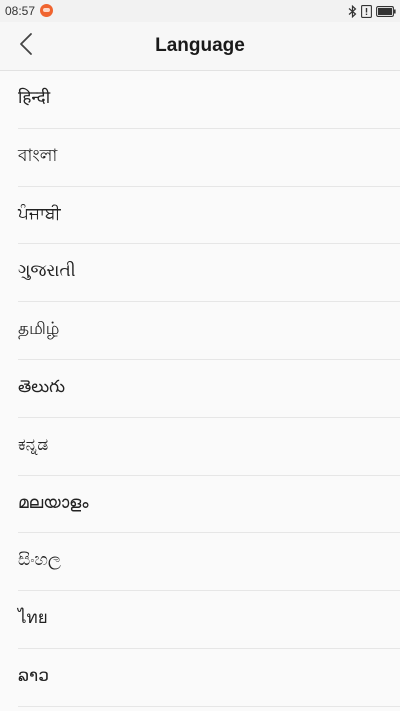 The image size is (400, 711). I want to click on header: Language, so click(200, 46).